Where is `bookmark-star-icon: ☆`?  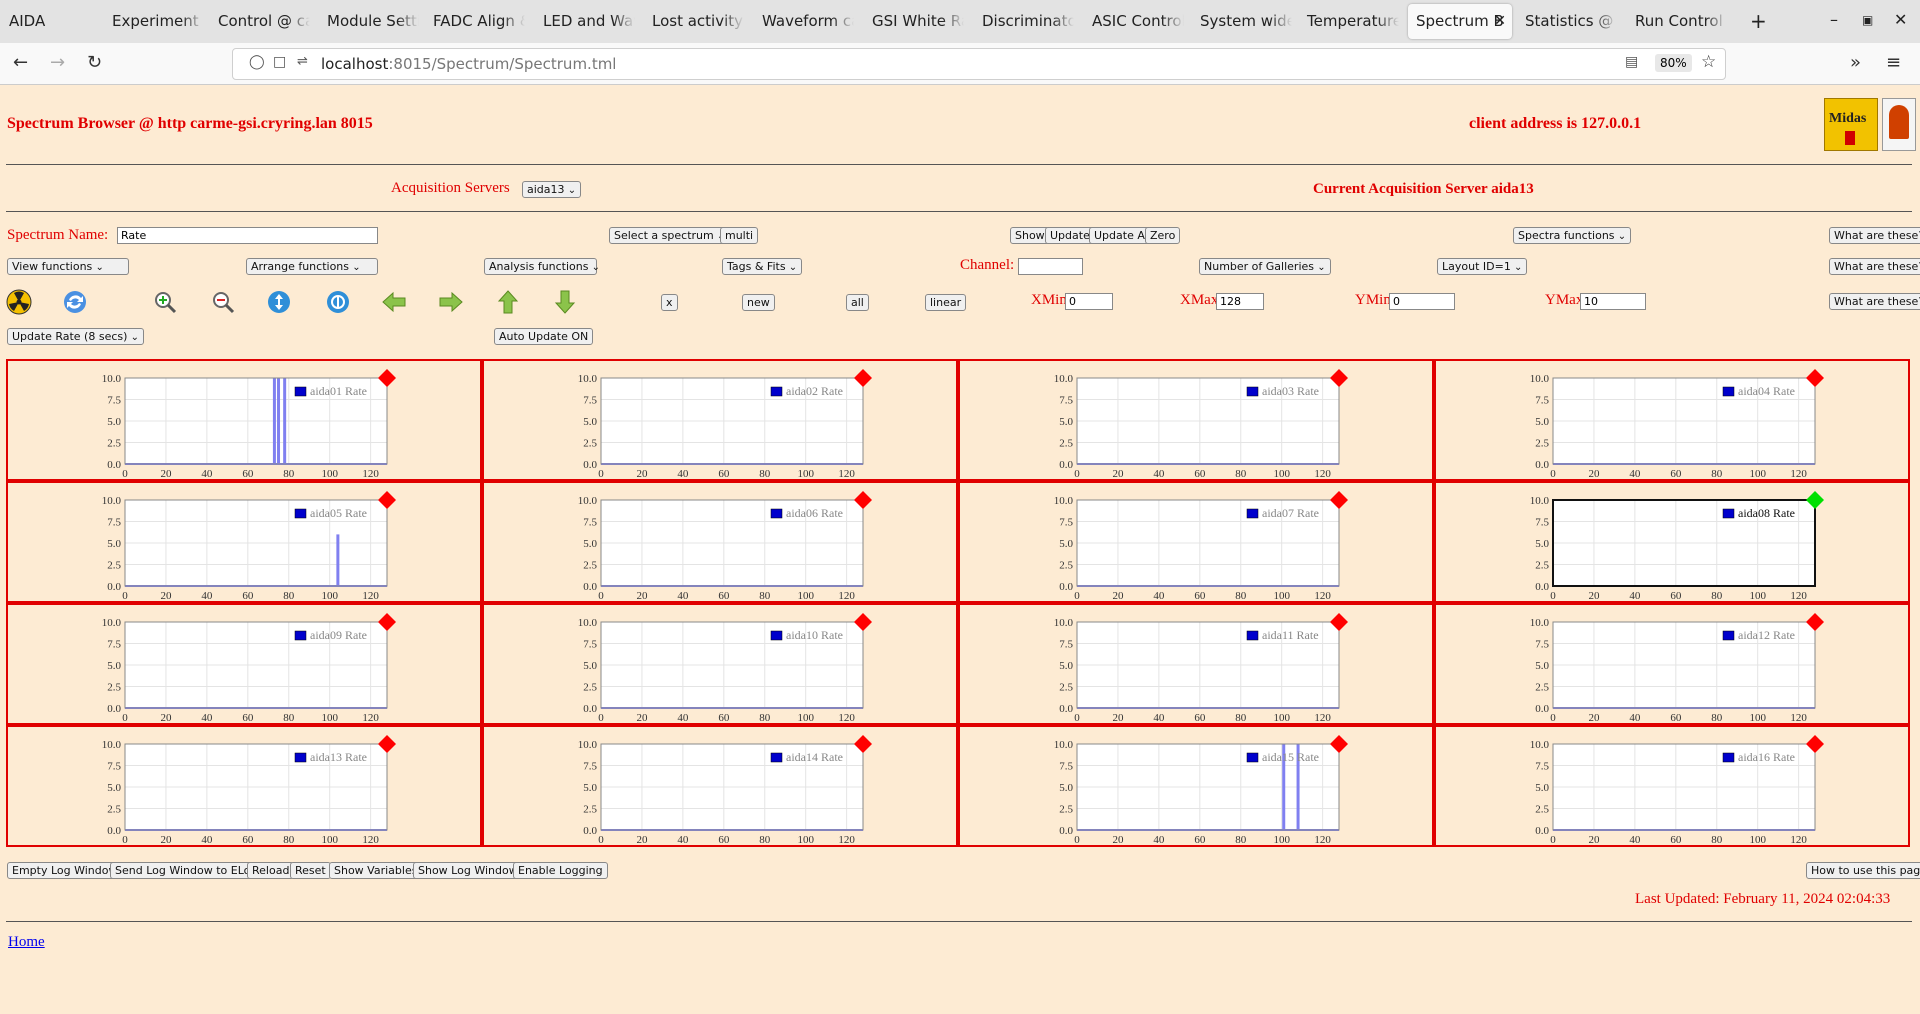
bookmark-star-icon: ☆ is located at coordinates (1708, 62).